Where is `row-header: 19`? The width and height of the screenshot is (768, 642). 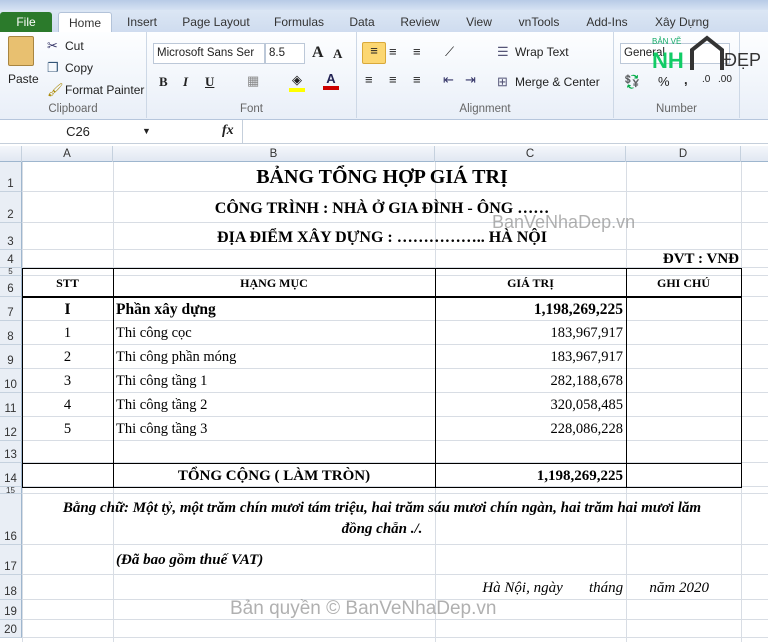 row-header: 19 is located at coordinates (11, 610).